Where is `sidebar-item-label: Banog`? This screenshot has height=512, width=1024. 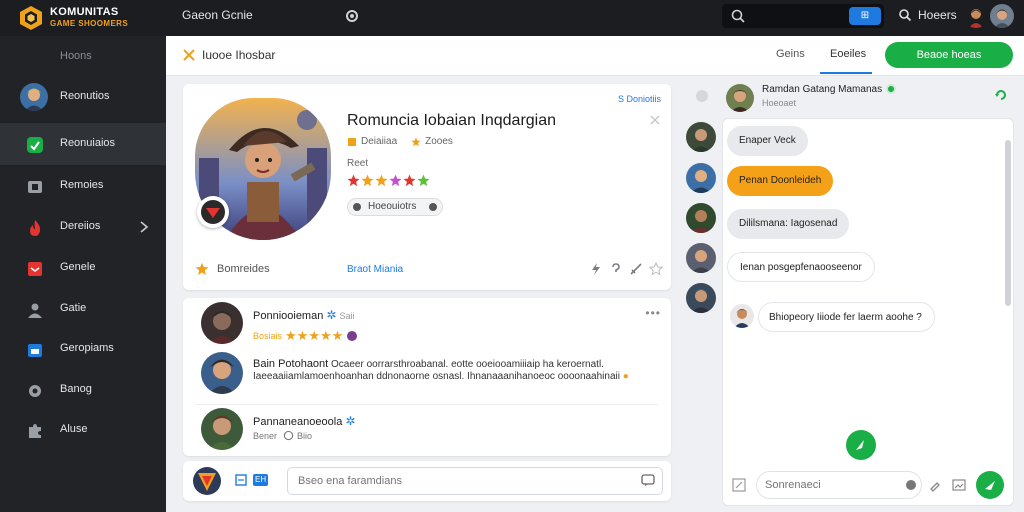
sidebar-item-label: Banog is located at coordinates (76, 389).